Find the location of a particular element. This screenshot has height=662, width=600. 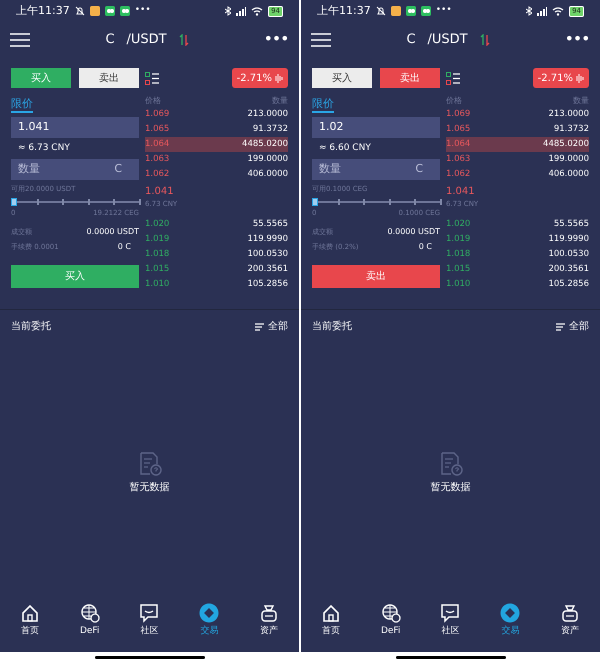

column-header: 数量 is located at coordinates (581, 101).